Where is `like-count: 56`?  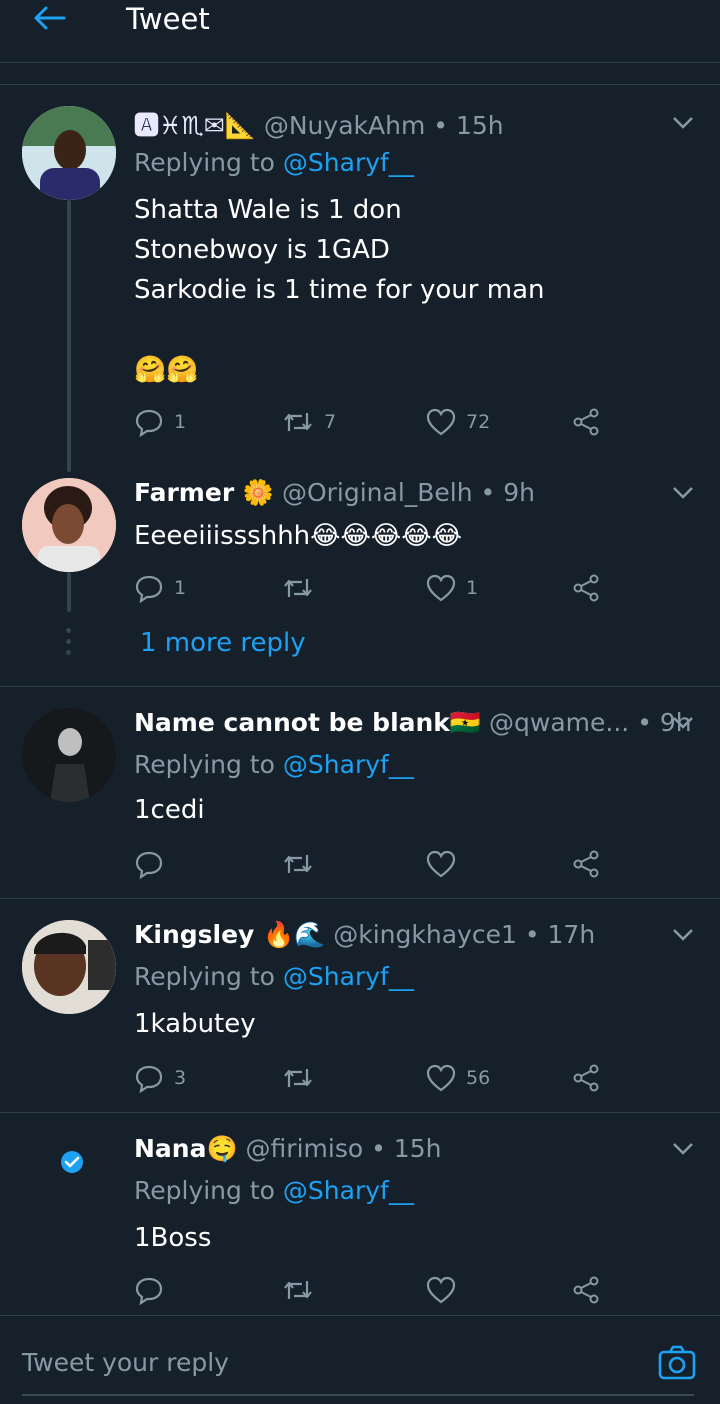 like-count: 56 is located at coordinates (478, 1078).